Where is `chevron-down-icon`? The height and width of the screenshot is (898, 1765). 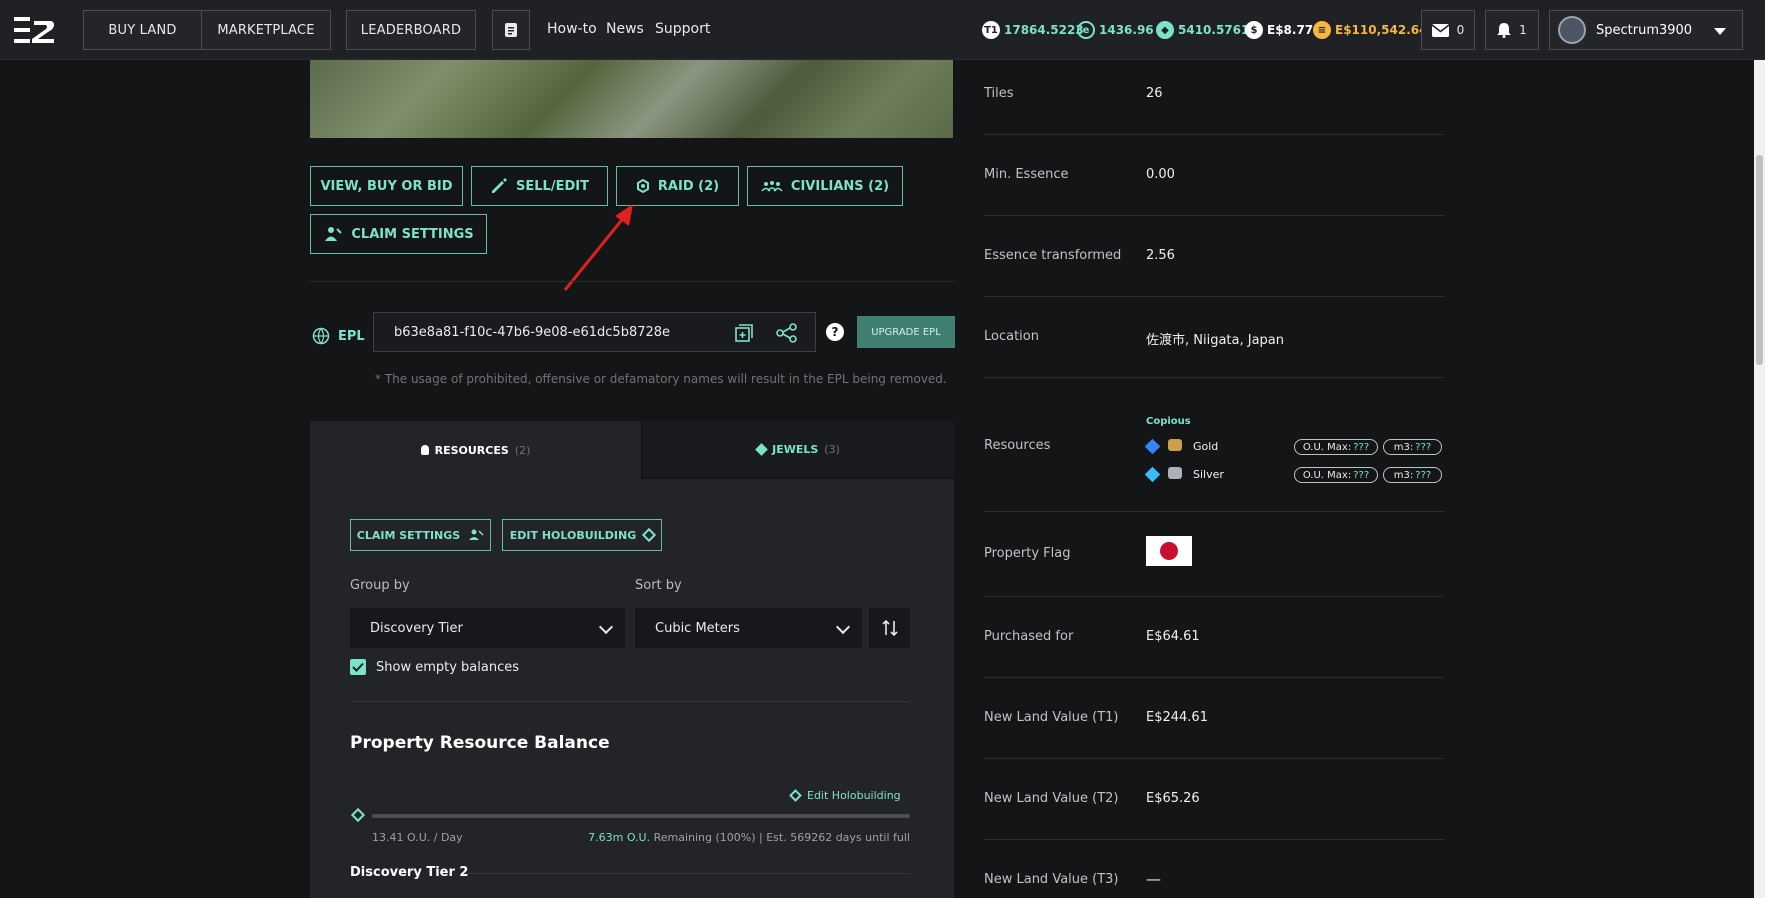 chevron-down-icon is located at coordinates (606, 627).